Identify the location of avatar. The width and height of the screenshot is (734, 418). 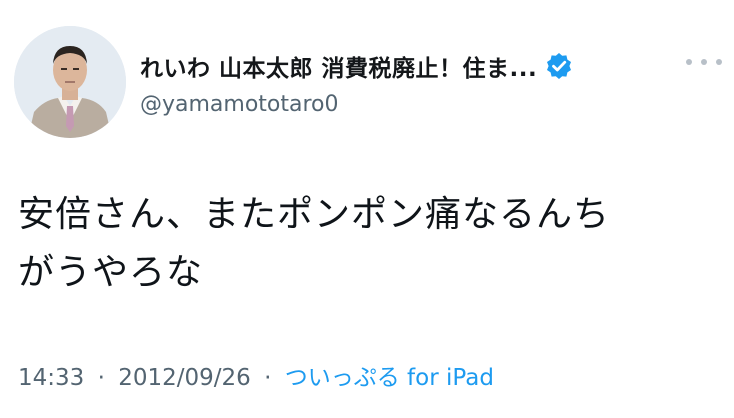
(70, 82).